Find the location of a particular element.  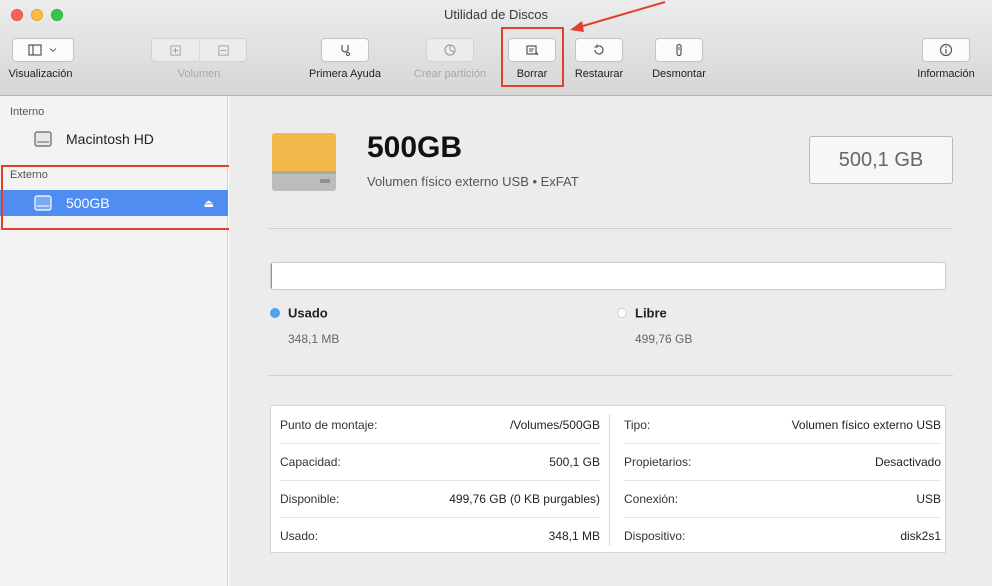

info-value: 348,1 MB is located at coordinates (574, 536).